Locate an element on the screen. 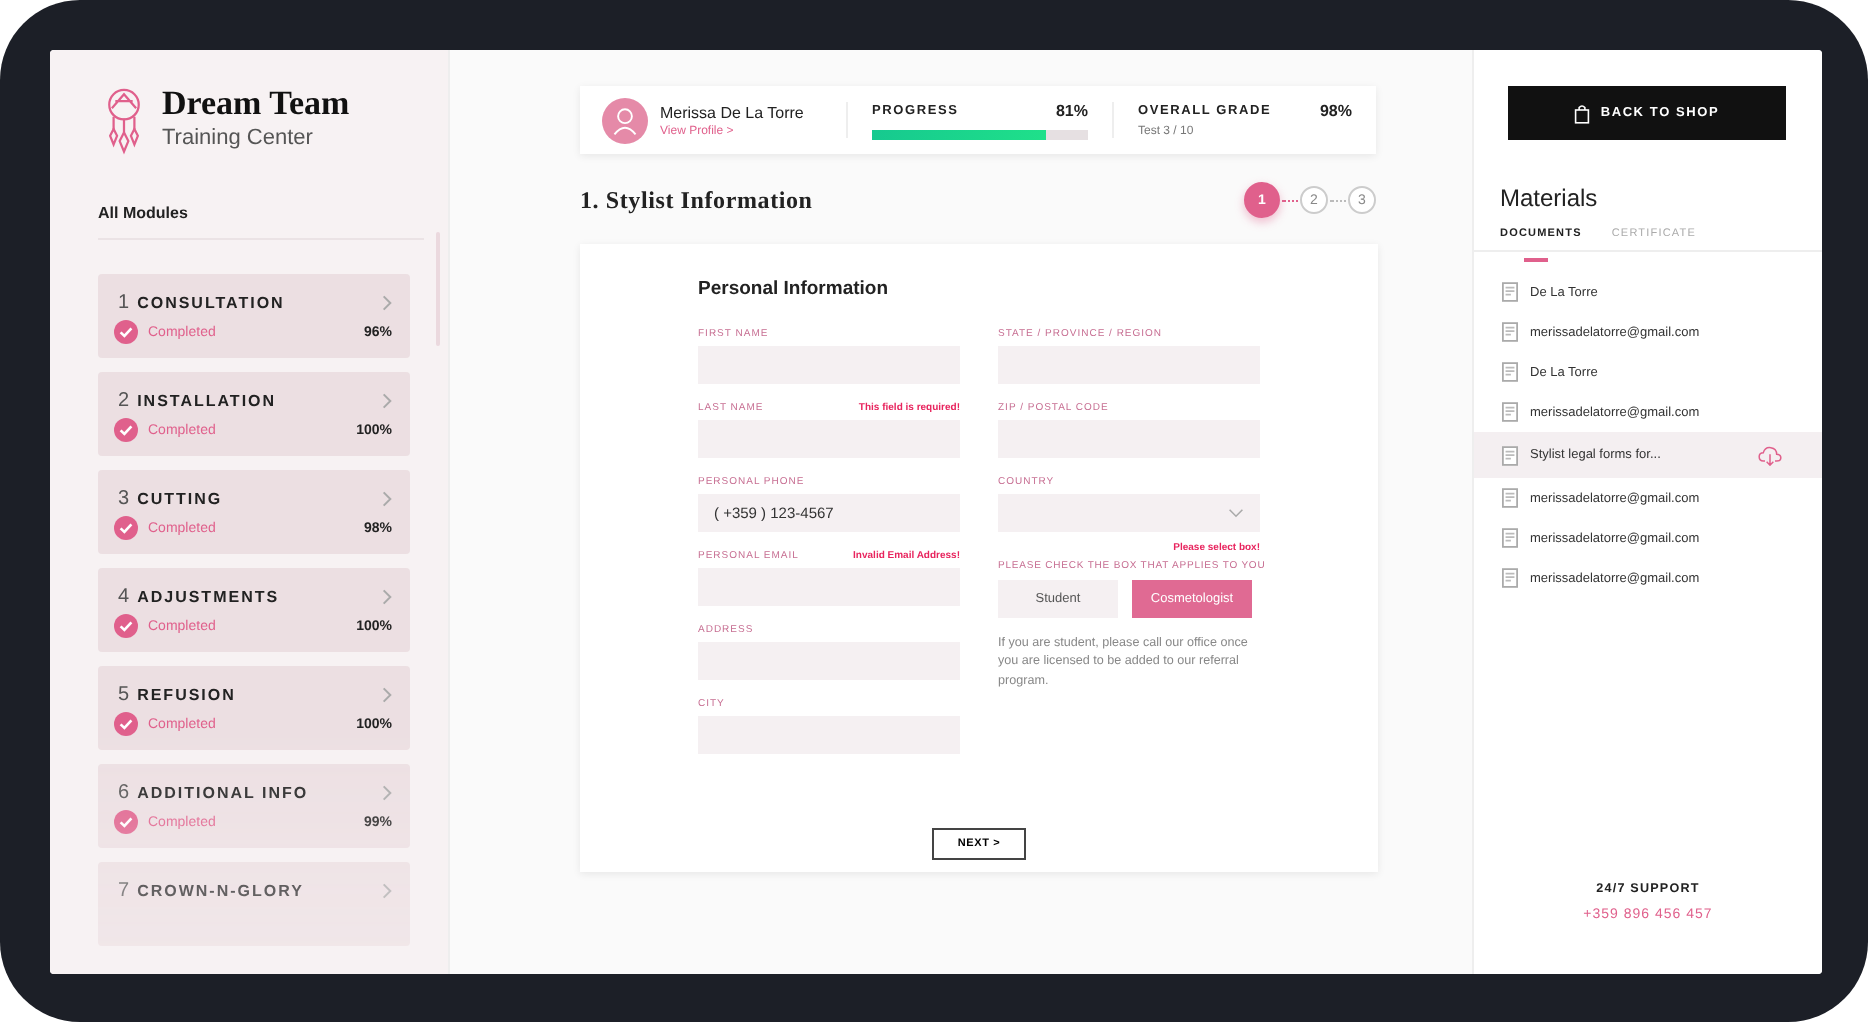  module-number: 3 is located at coordinates (124, 499).